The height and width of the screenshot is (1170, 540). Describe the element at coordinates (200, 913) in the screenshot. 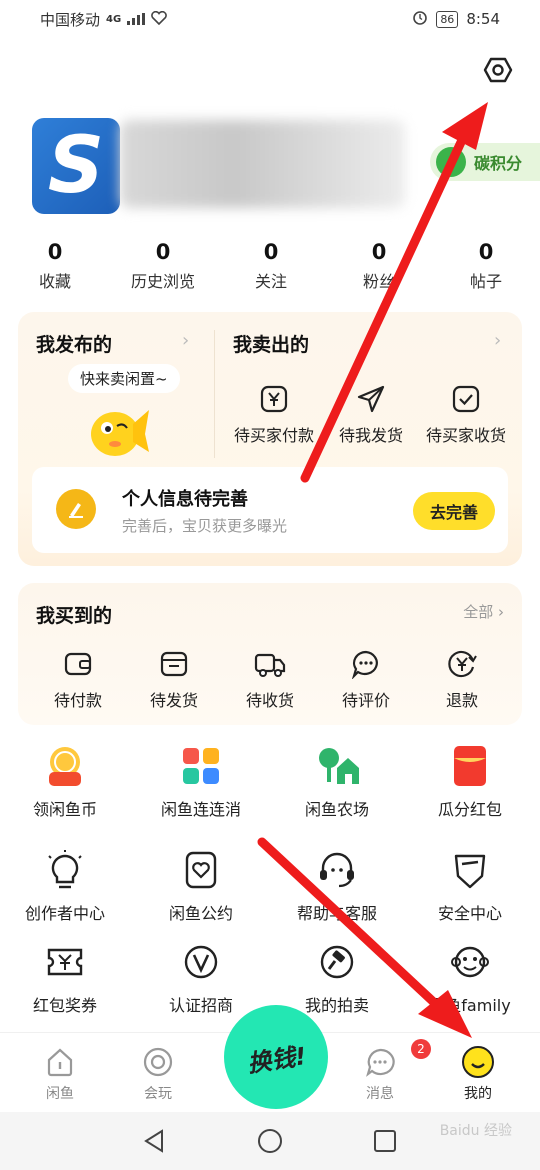

I see `service-label: 闲鱼公约` at that location.